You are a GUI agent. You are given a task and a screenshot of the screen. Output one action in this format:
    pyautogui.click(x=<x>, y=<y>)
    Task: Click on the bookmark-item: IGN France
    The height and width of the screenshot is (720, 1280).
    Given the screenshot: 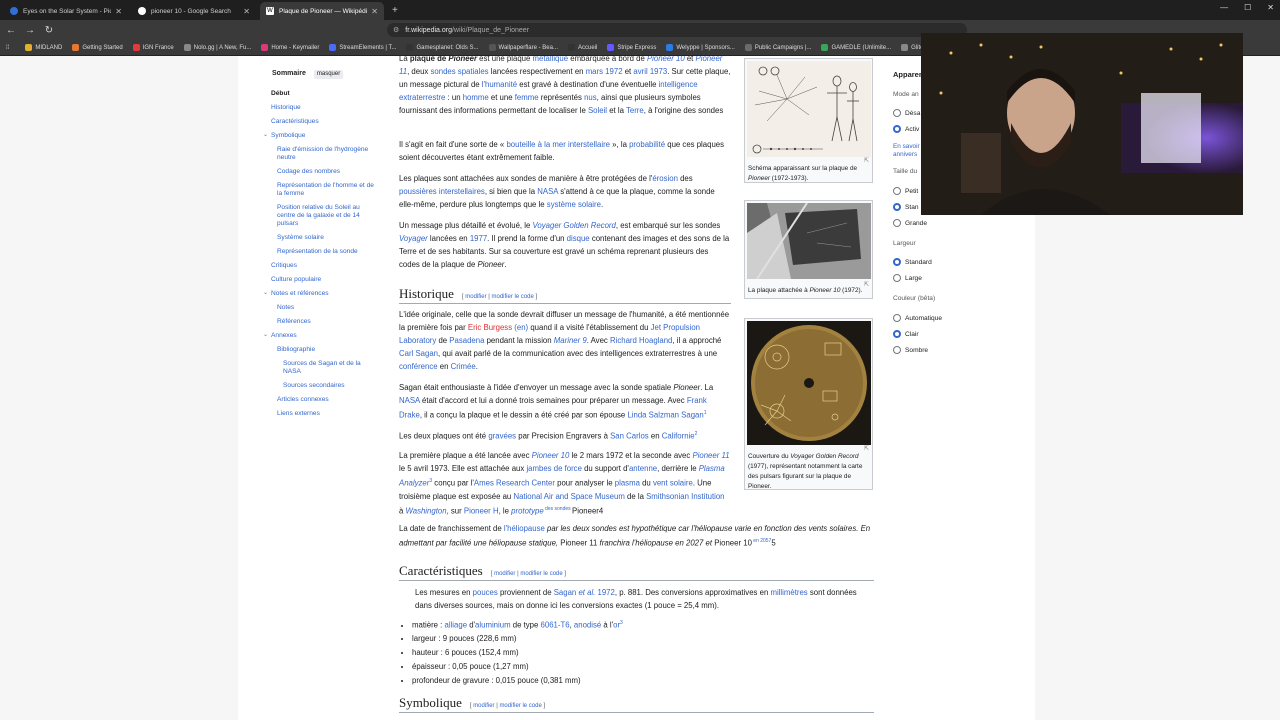 What is the action you would take?
    pyautogui.click(x=153, y=47)
    